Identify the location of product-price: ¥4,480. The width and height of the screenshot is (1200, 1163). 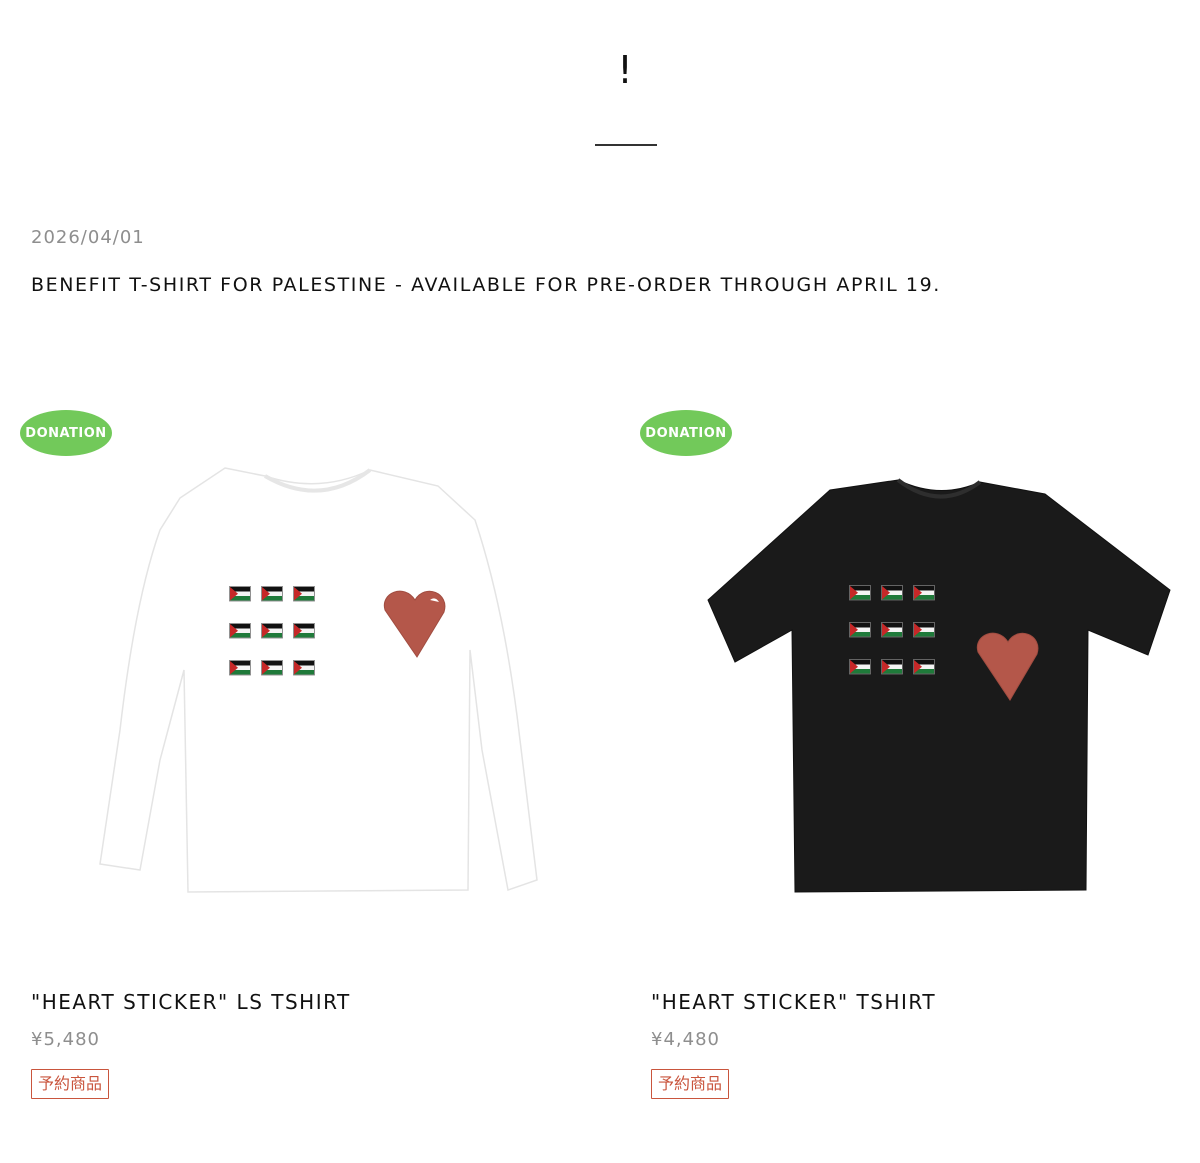
(685, 1039).